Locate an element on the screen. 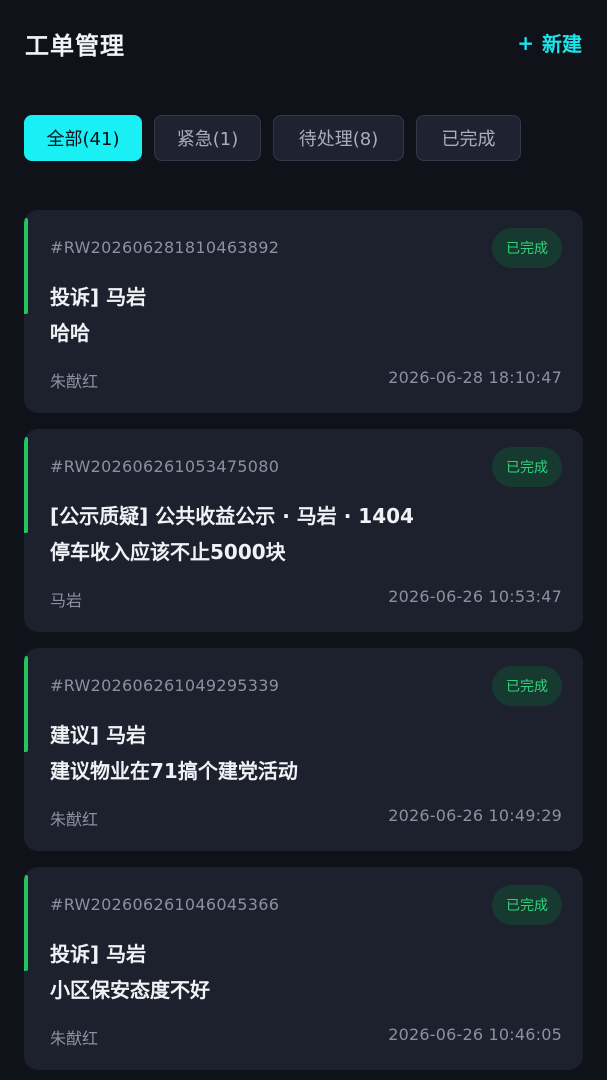  header: 工单管理 + 新建 is located at coordinates (303, 45).